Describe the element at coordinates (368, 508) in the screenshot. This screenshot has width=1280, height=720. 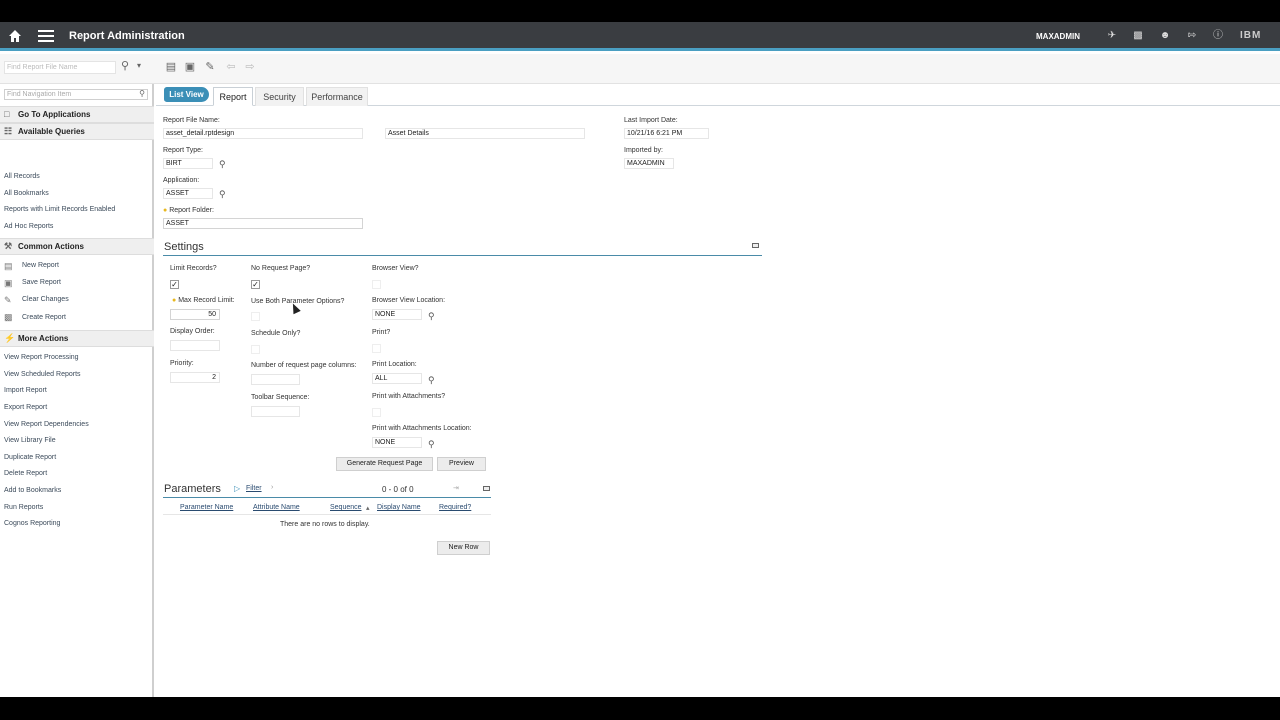
I see `sort-icon: ▴` at that location.